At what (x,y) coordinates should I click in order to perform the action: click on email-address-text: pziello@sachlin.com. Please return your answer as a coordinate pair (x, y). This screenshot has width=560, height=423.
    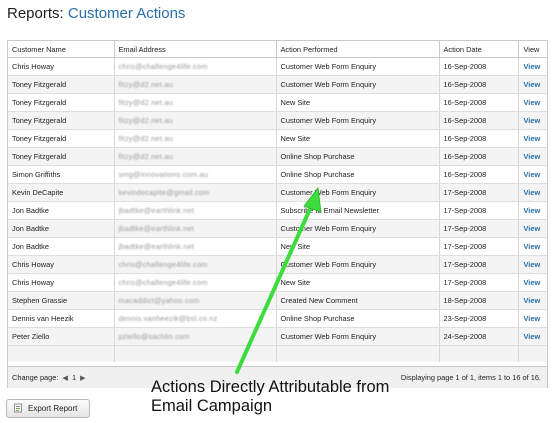
    Looking at the image, I should click on (154, 336).